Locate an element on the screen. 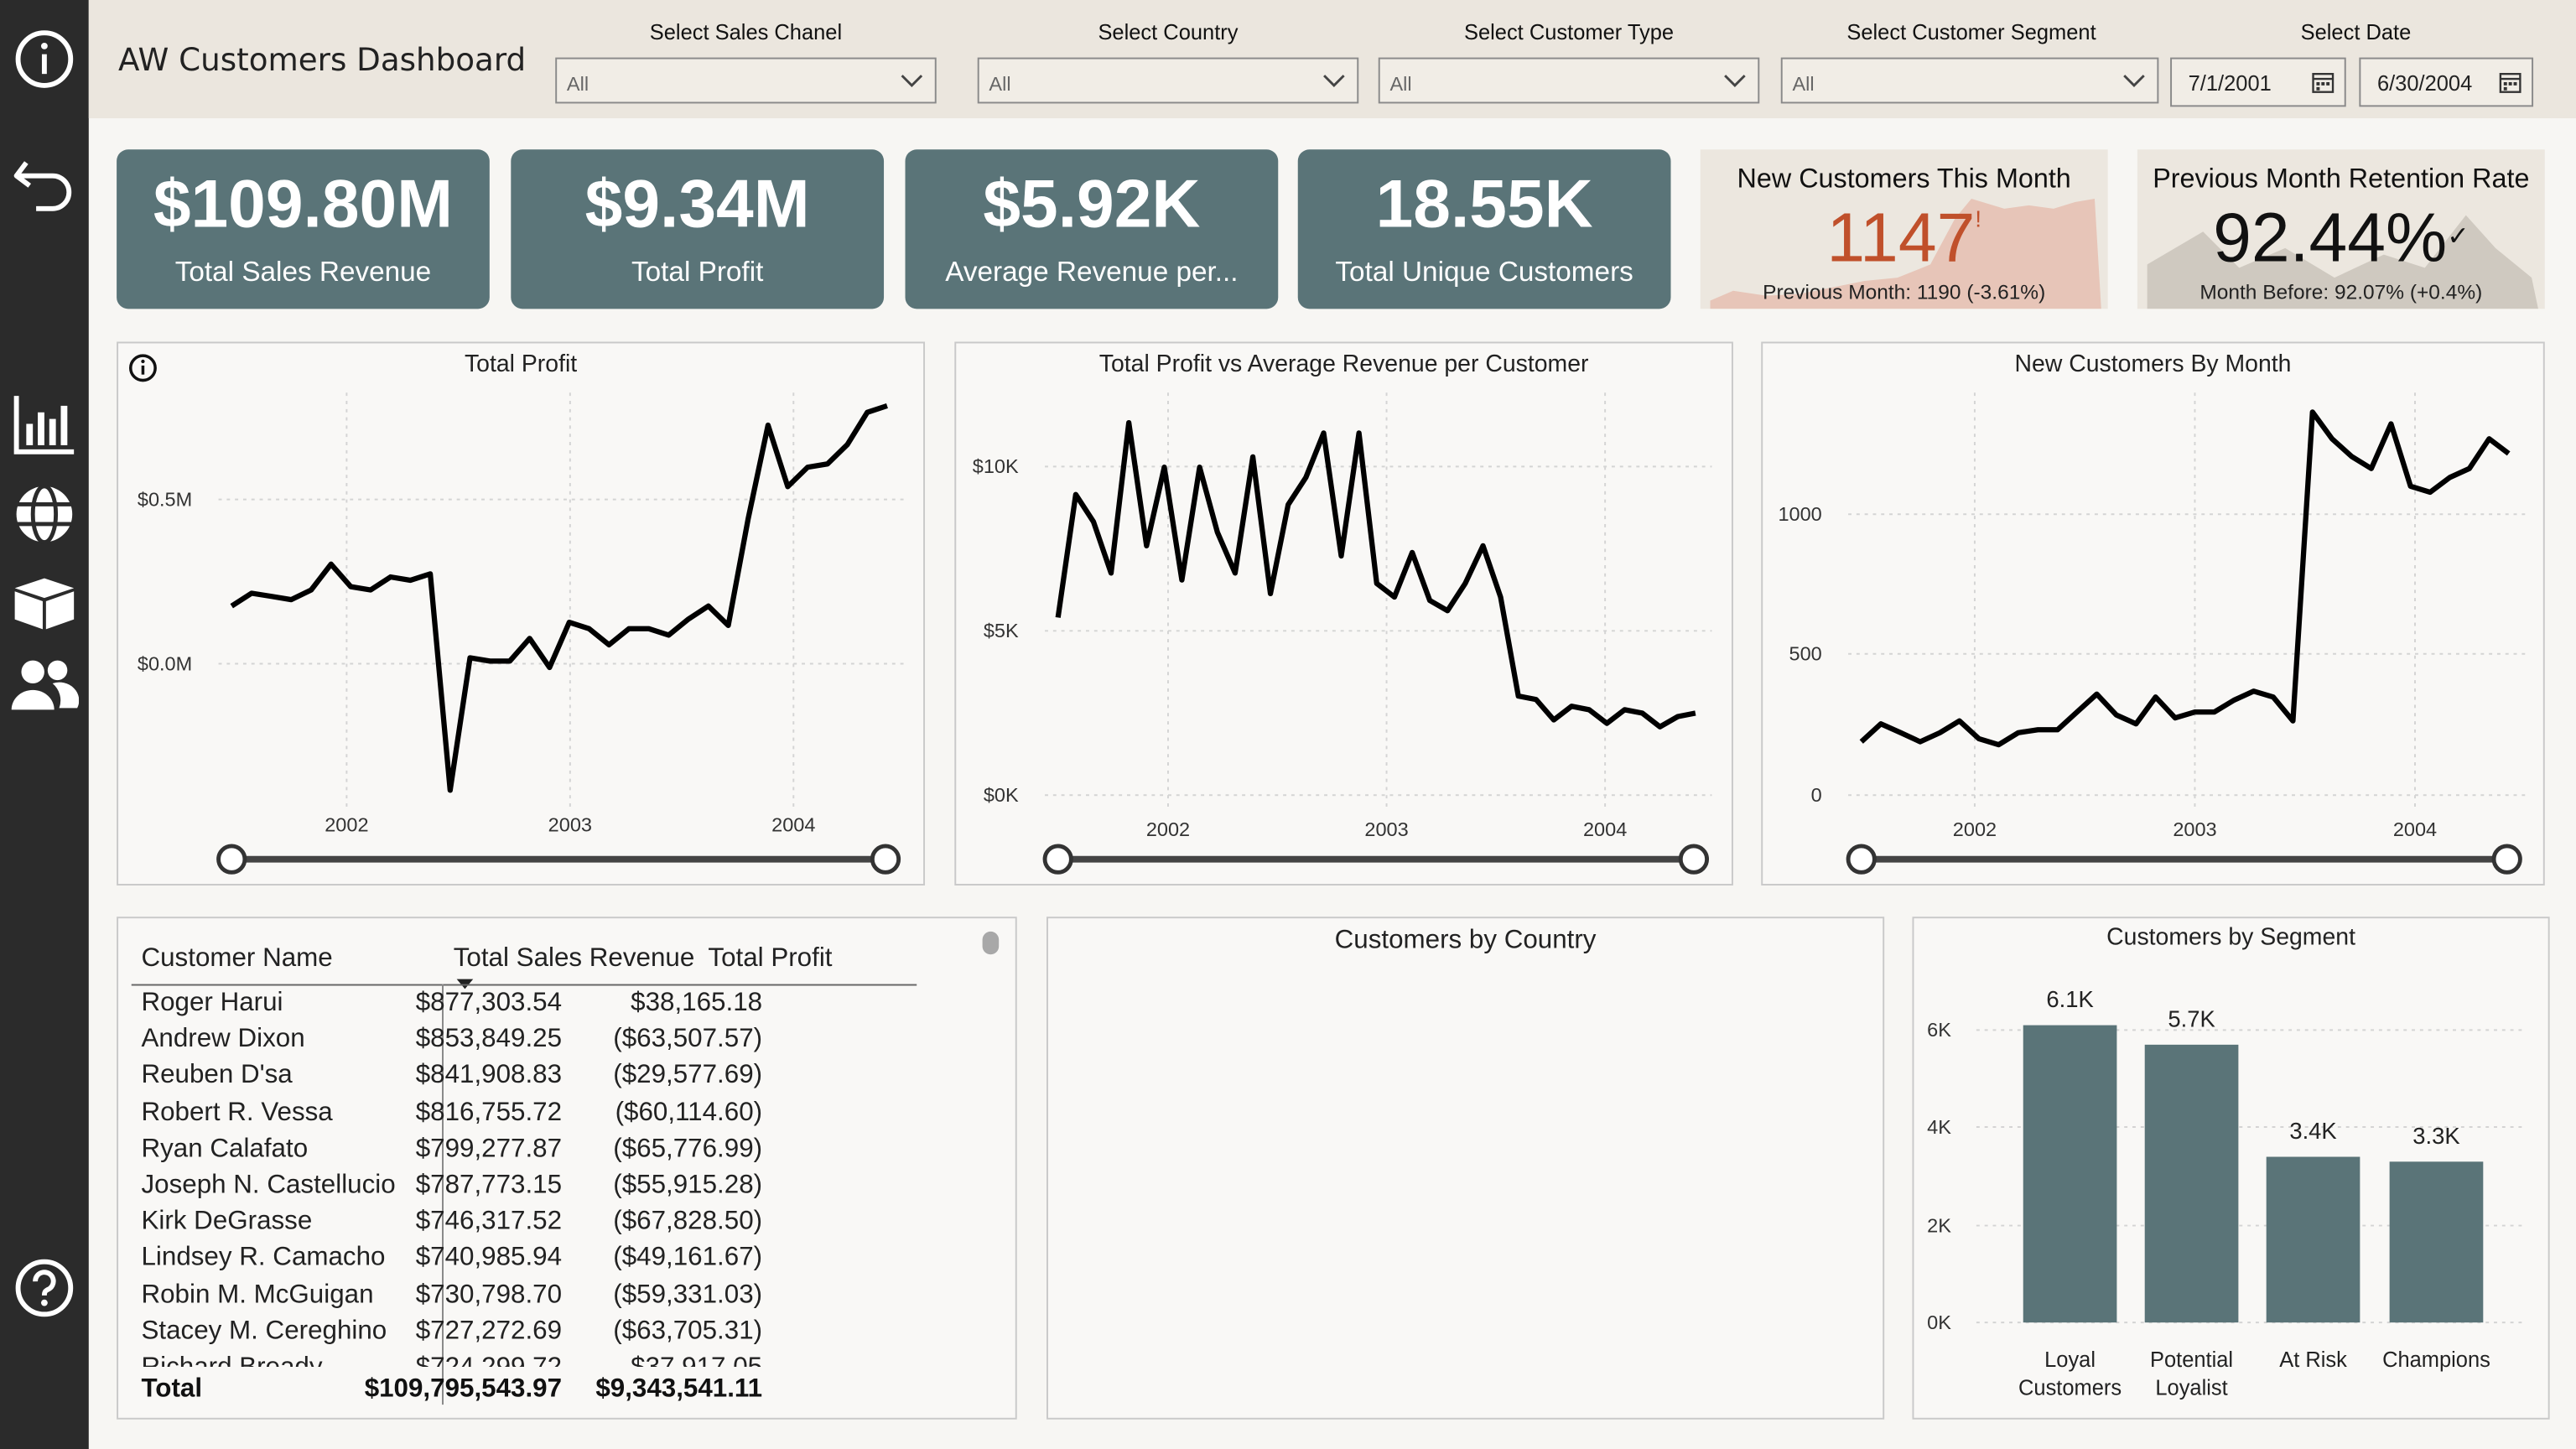 Image resolution: width=2576 pixels, height=1449 pixels. cell-total-profit: ($63,507.57) is located at coordinates (688, 1039).